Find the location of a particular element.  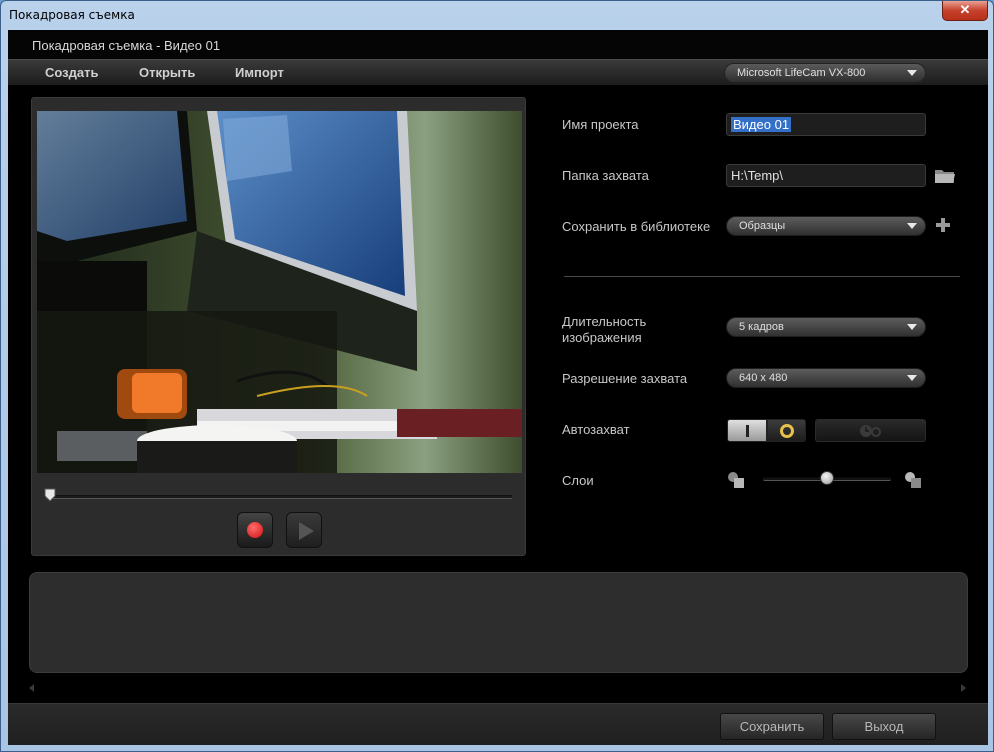

clock-settings-icon is located at coordinates (870, 431).